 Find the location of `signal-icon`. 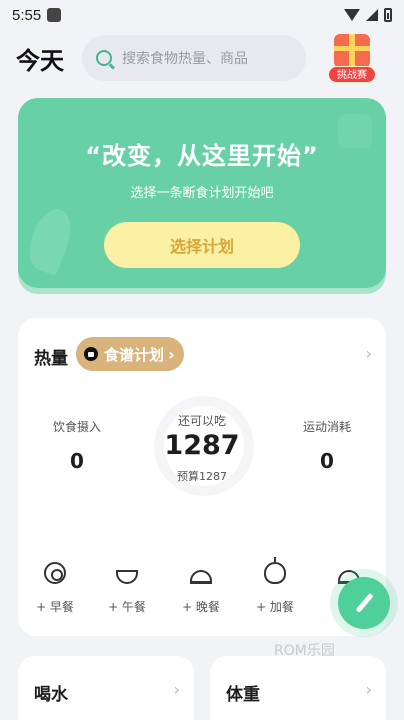

signal-icon is located at coordinates (372, 15).